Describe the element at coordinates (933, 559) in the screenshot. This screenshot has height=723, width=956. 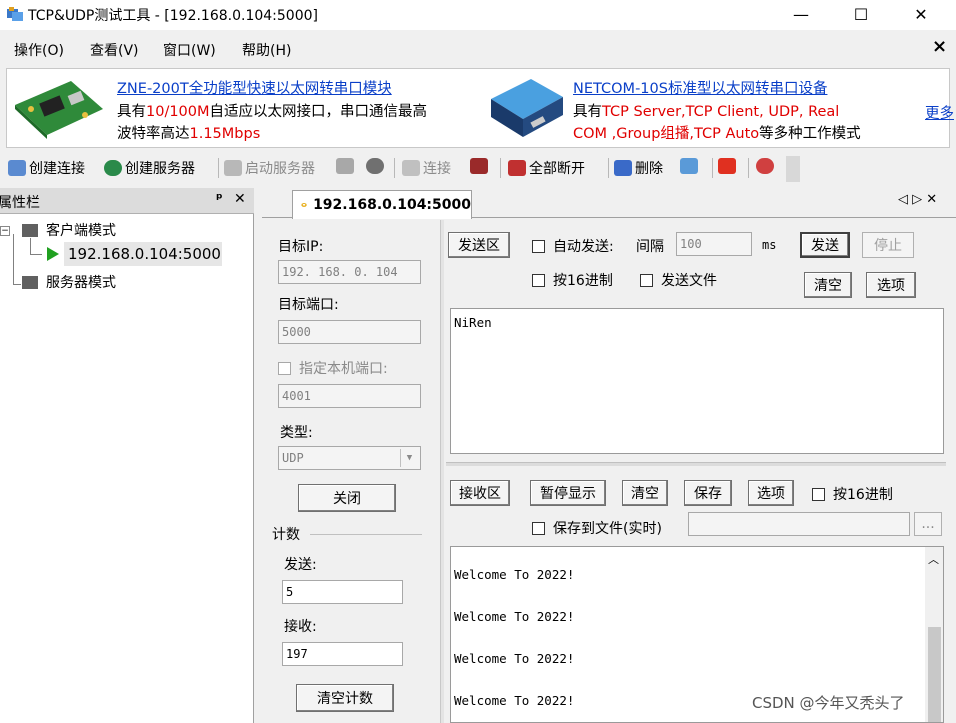
I see `scroll-up-icon: ︿` at that location.